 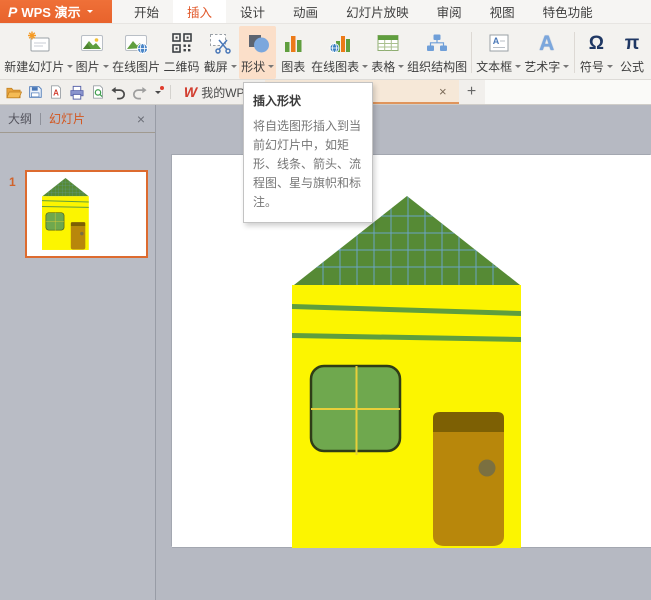 I want to click on text-box-button: A 文本框, so click(x=499, y=52).